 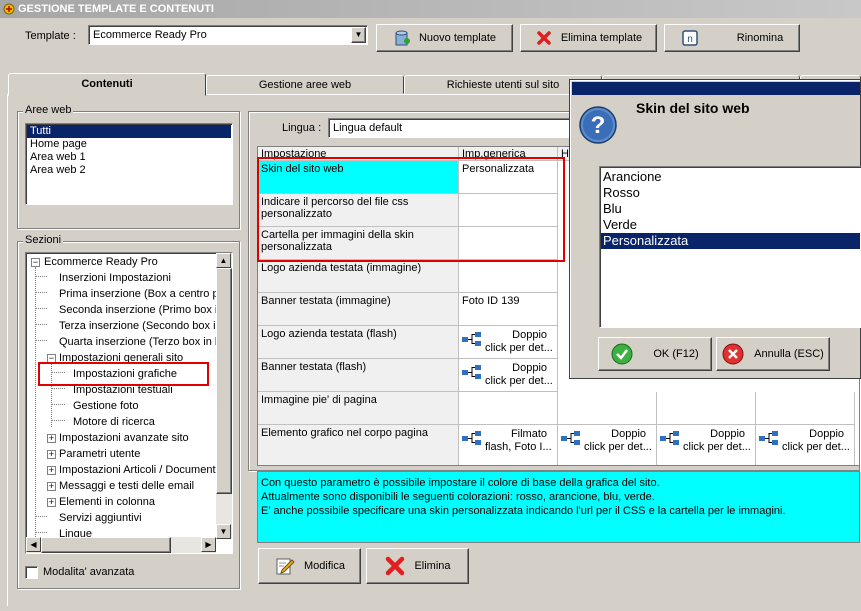 I want to click on rename-button: n Rinomina, so click(x=732, y=38).